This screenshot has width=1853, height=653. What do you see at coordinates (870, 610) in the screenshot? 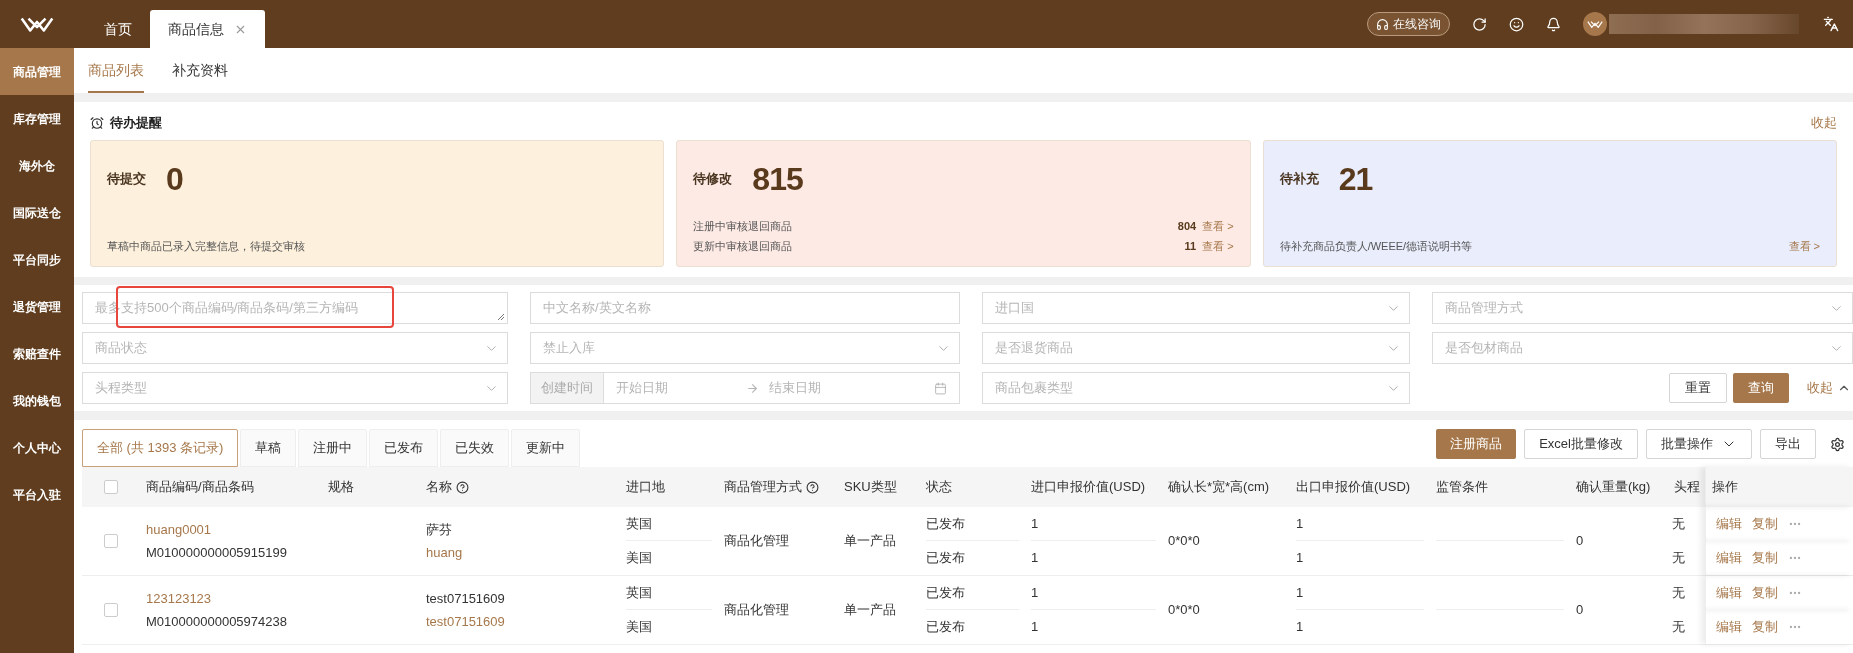
I see `sku-type-text: 单一产品` at bounding box center [870, 610].